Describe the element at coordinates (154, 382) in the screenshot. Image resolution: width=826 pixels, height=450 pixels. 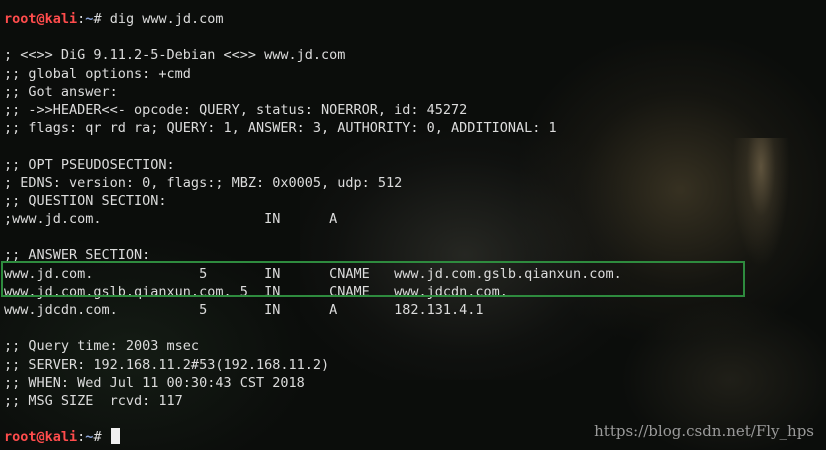
I see `output-line: ;; WHEN: Wed Jul 11 00:30:43 CST 2018` at that location.